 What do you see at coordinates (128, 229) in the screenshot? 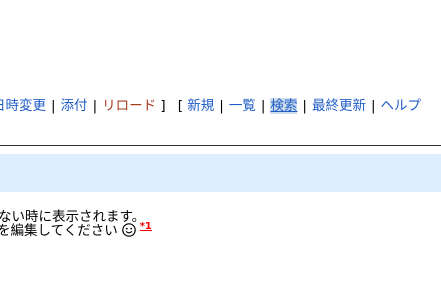
I see `smiley-face-icon` at bounding box center [128, 229].